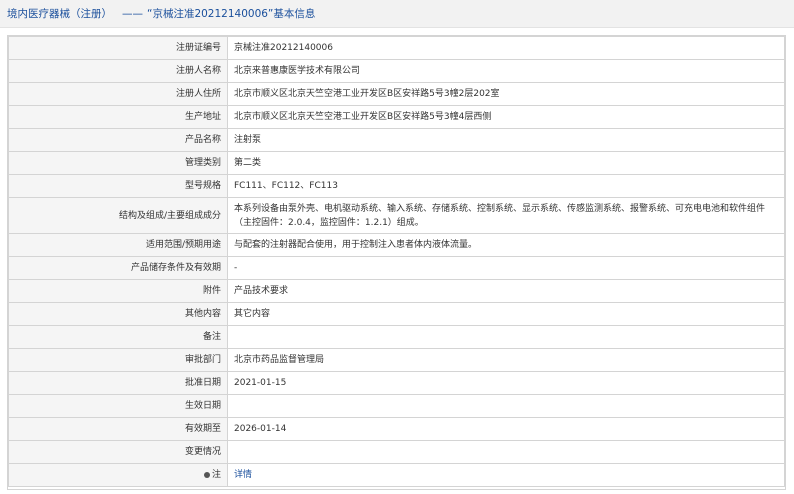 This screenshot has height=494, width=794. Describe the element at coordinates (118, 268) in the screenshot. I see `row-key: 产品储存条件及有效期` at that location.